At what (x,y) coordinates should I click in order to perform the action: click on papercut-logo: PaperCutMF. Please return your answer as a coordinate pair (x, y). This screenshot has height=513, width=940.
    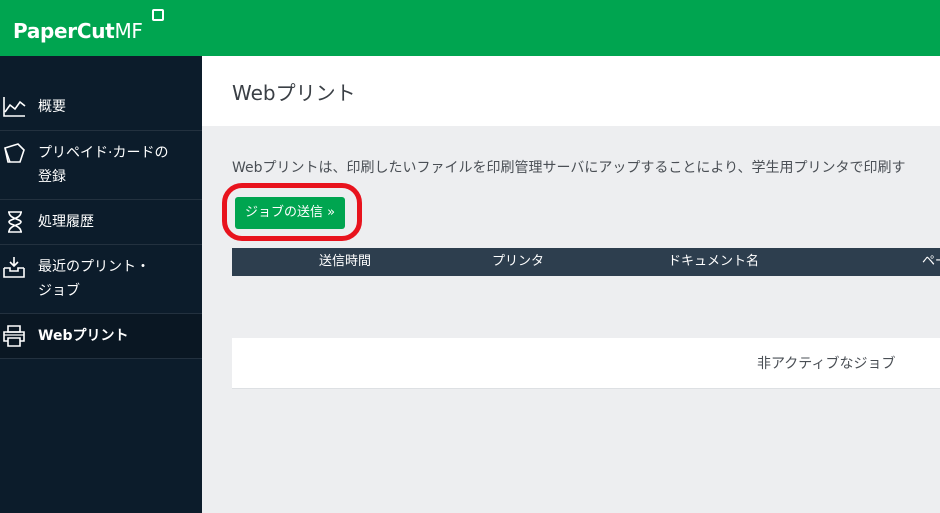
    Looking at the image, I should click on (78, 31).